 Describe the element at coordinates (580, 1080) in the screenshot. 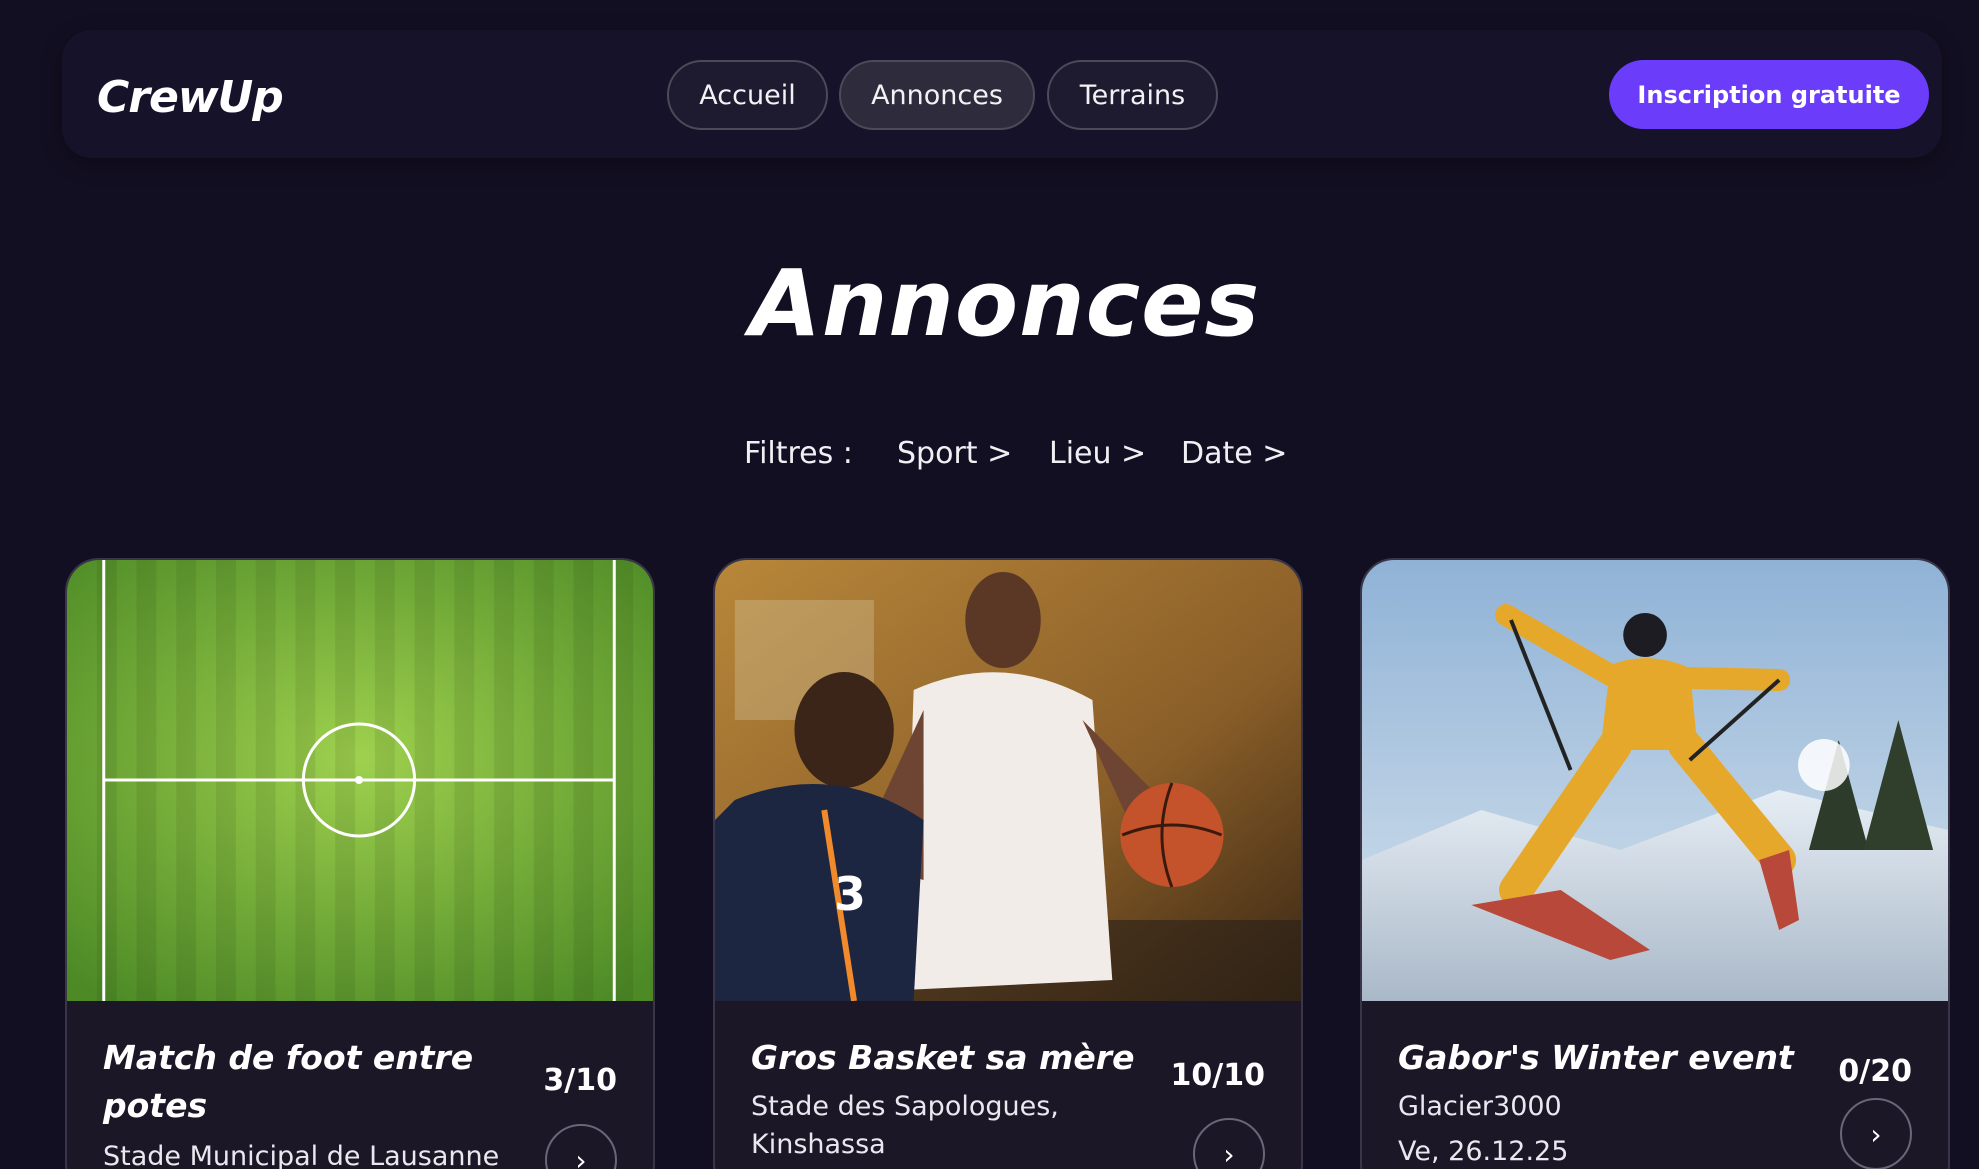

I see `participants-count: 3/10` at that location.